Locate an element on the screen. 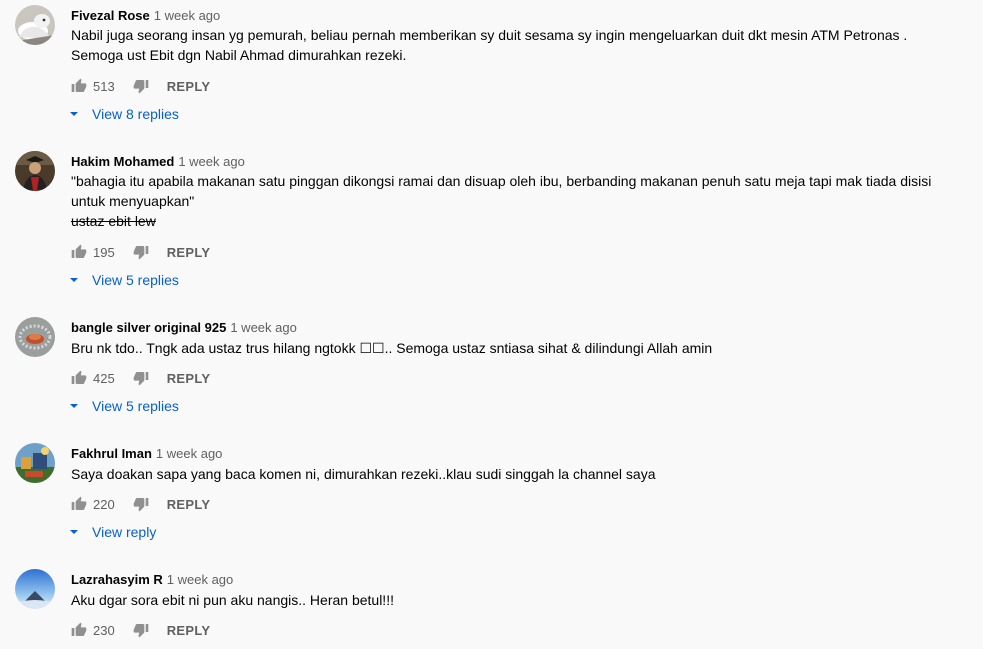 This screenshot has height=649, width=983. comment-author: Fivezal Rose is located at coordinates (110, 15).